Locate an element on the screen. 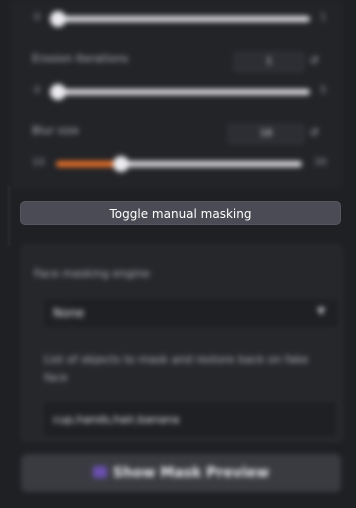 This screenshot has width=356, height=508. objects-to-mask-input: cup,hands,hair,banana is located at coordinates (190, 419).